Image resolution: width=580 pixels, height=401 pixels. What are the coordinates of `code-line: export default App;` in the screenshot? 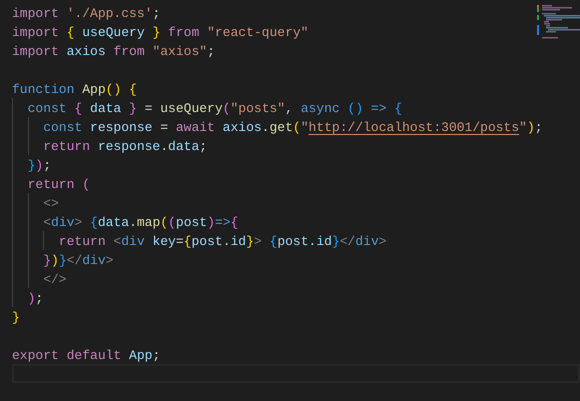 It's located at (86, 356).